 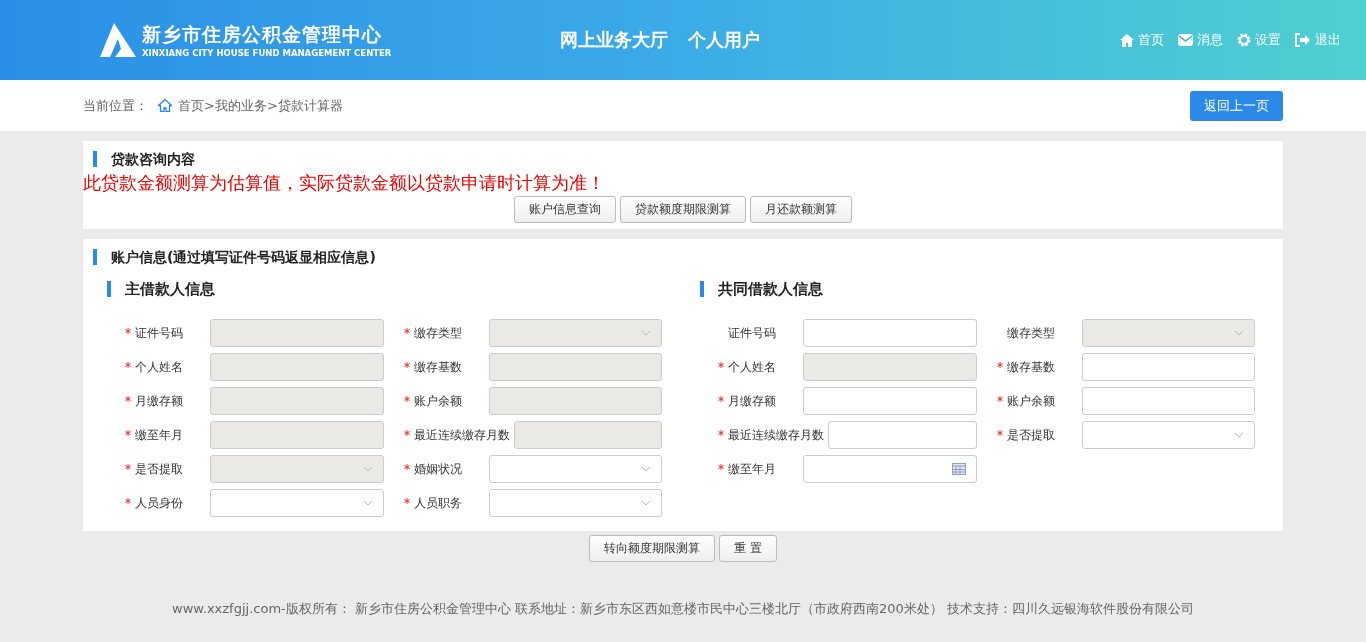 I want to click on field-label: 人员身份, so click(x=167, y=503).